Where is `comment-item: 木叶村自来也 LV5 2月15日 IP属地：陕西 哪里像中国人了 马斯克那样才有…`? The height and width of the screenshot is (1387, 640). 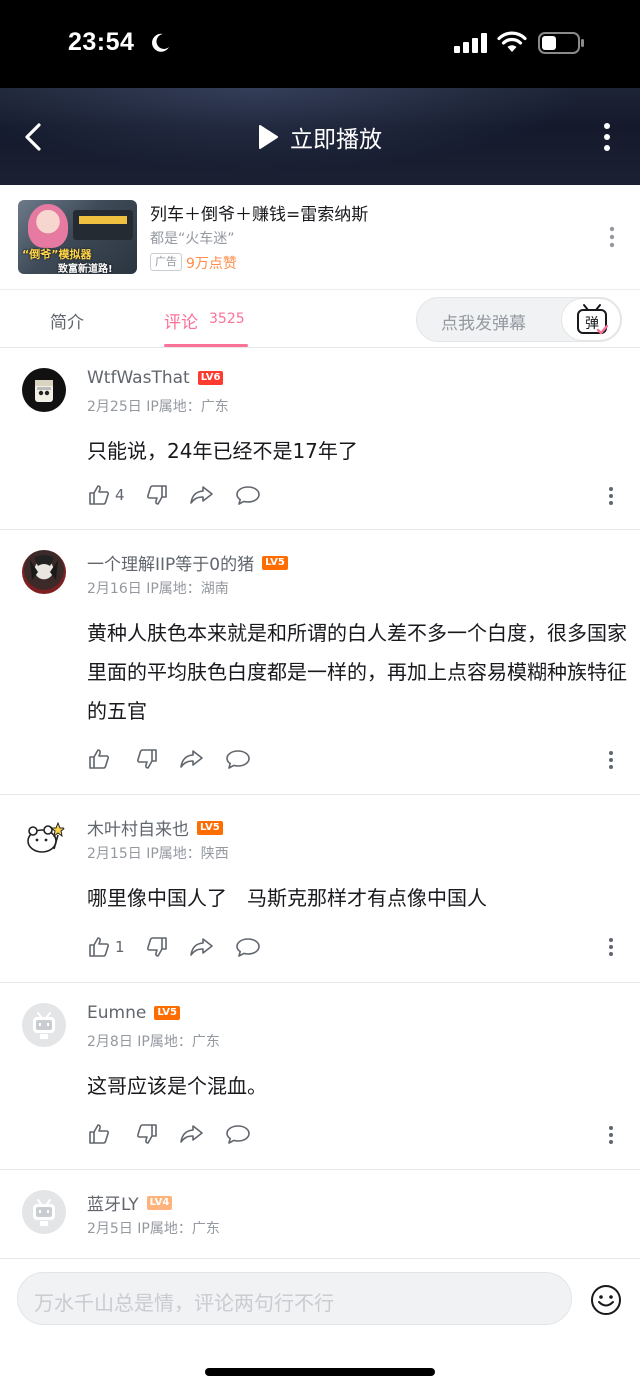 comment-item: 木叶村自来也 LV5 2月15日 IP属地：陕西 哪里像中国人了 马斯克那样才有… is located at coordinates (320, 889).